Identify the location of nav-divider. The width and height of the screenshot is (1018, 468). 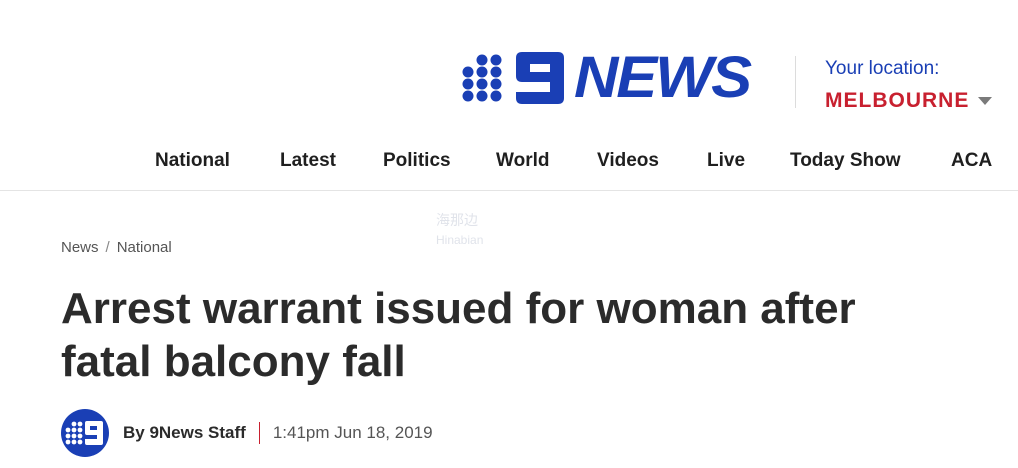
(509, 190).